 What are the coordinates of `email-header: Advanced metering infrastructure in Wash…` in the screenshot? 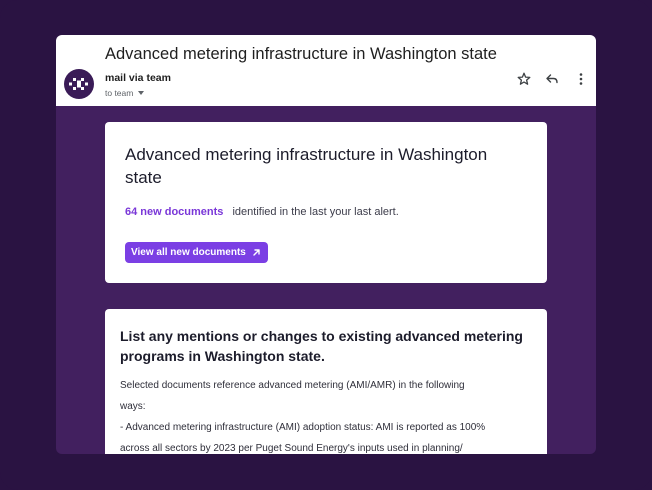 It's located at (326, 70).